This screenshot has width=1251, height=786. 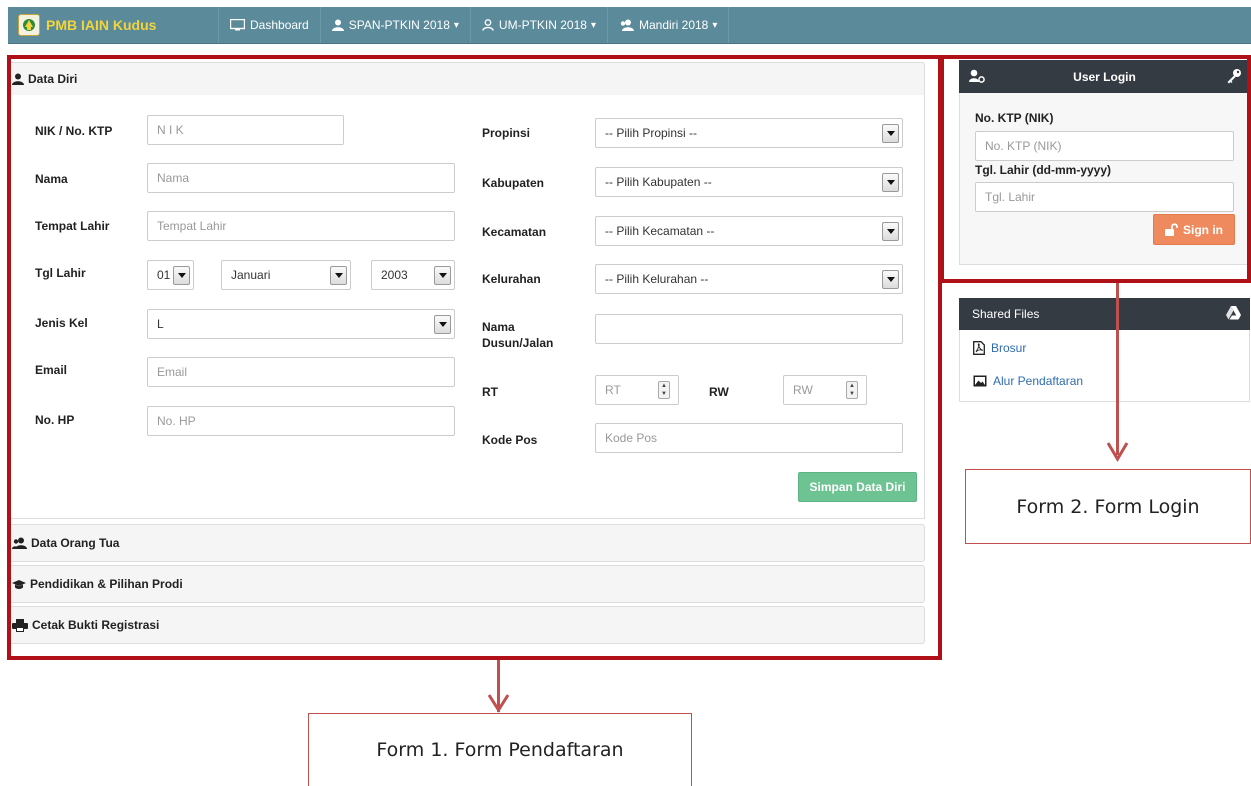 I want to click on nav-mandiri: Mandiri 2018 ▾, so click(x=668, y=25).